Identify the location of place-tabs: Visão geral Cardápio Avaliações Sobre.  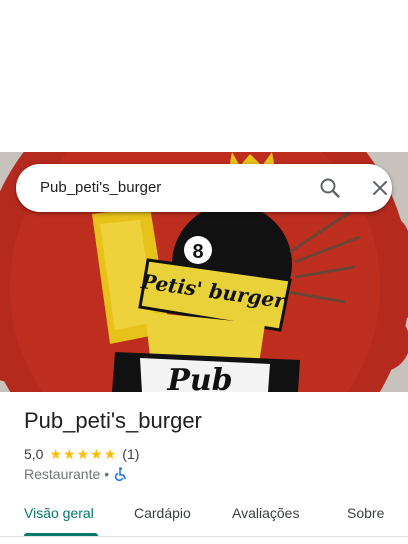
(204, 516).